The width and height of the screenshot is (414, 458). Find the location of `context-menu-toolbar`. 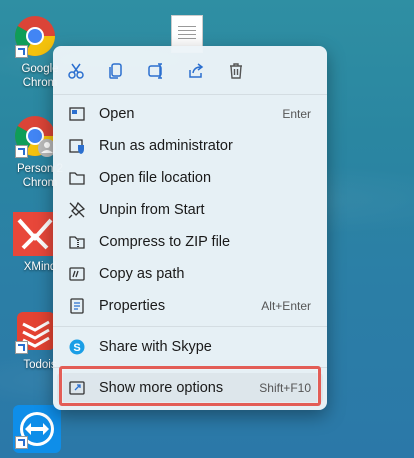

context-menu-toolbar is located at coordinates (163, 72).